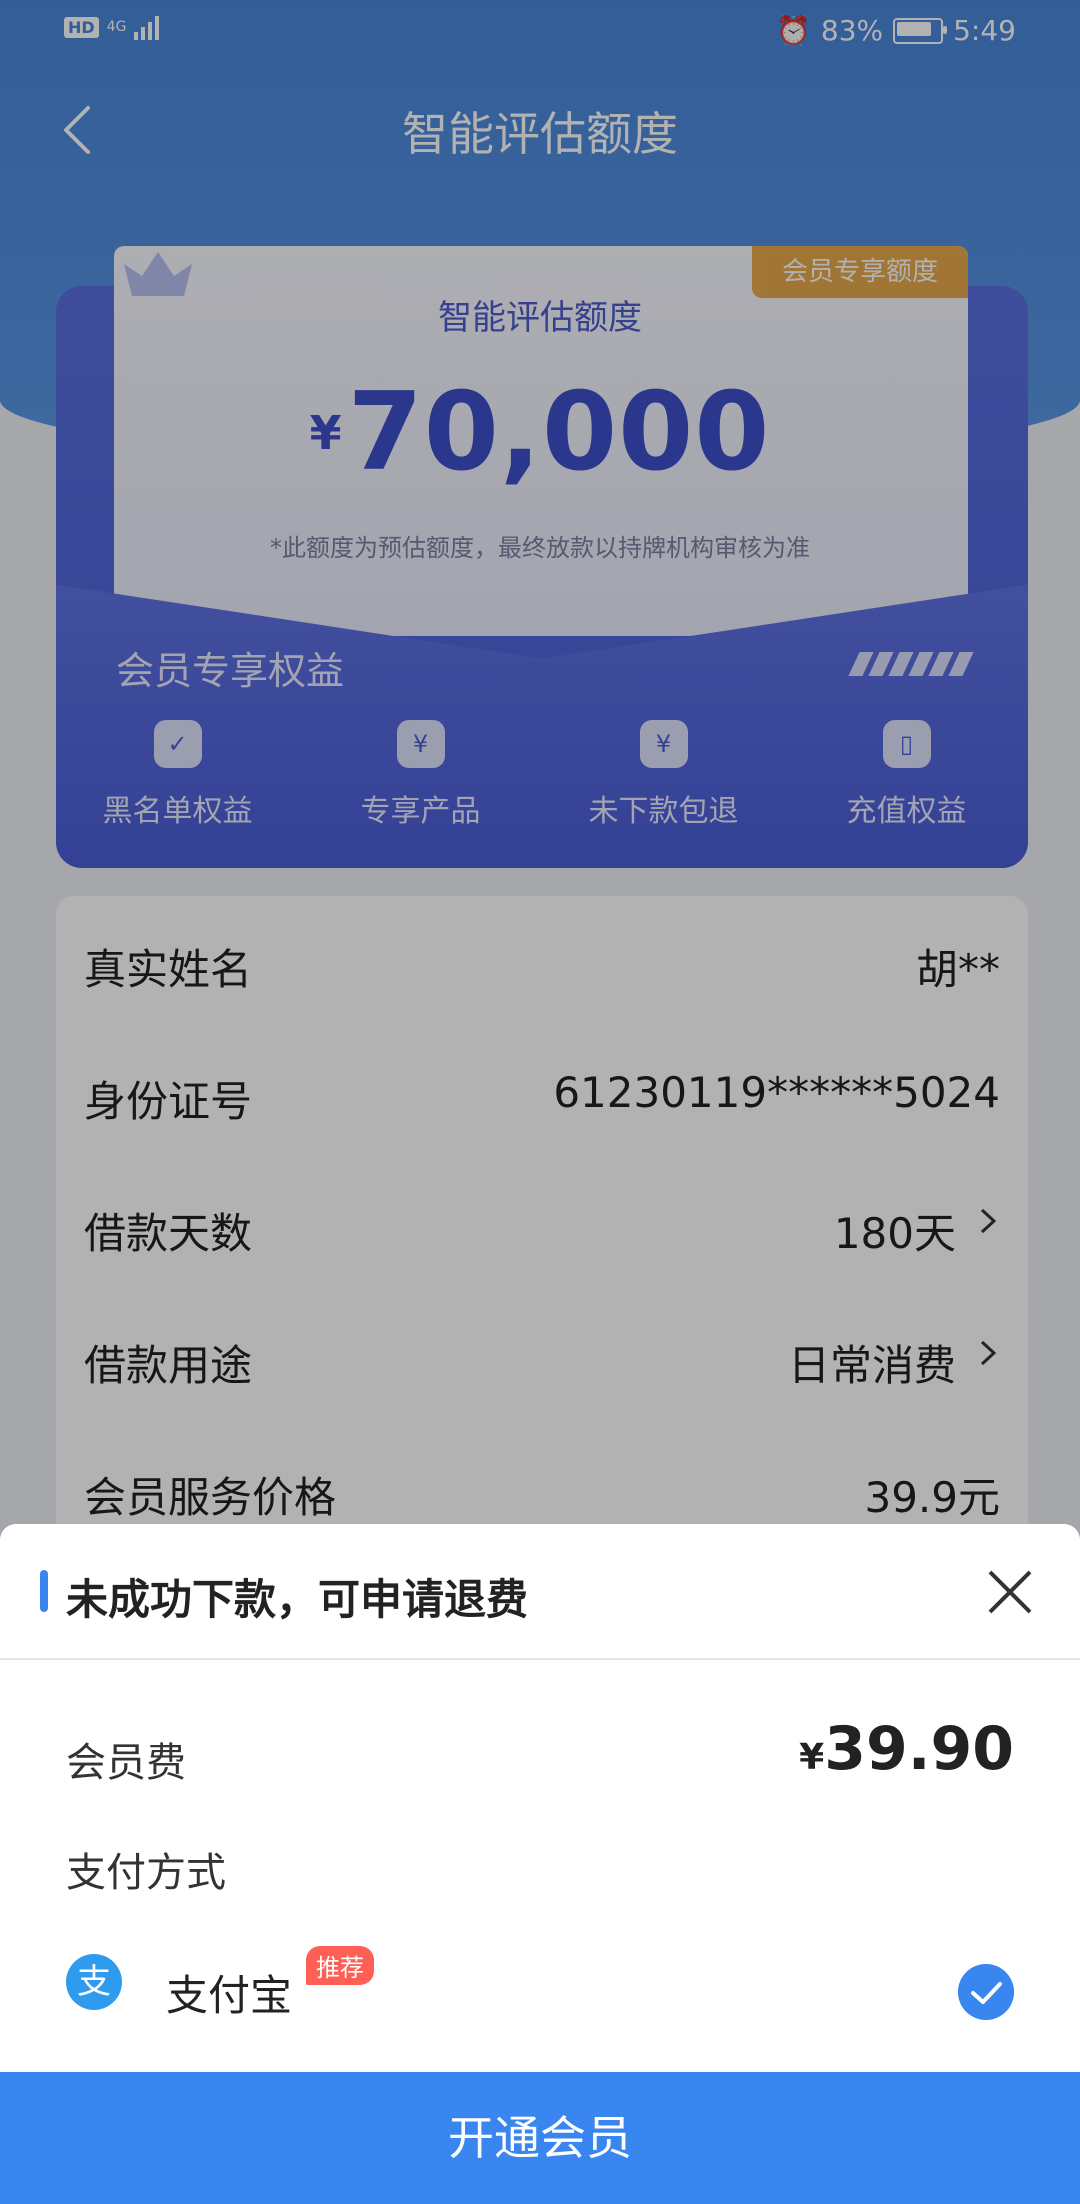  I want to click on alipay-option: 支付宝, so click(229, 1992).